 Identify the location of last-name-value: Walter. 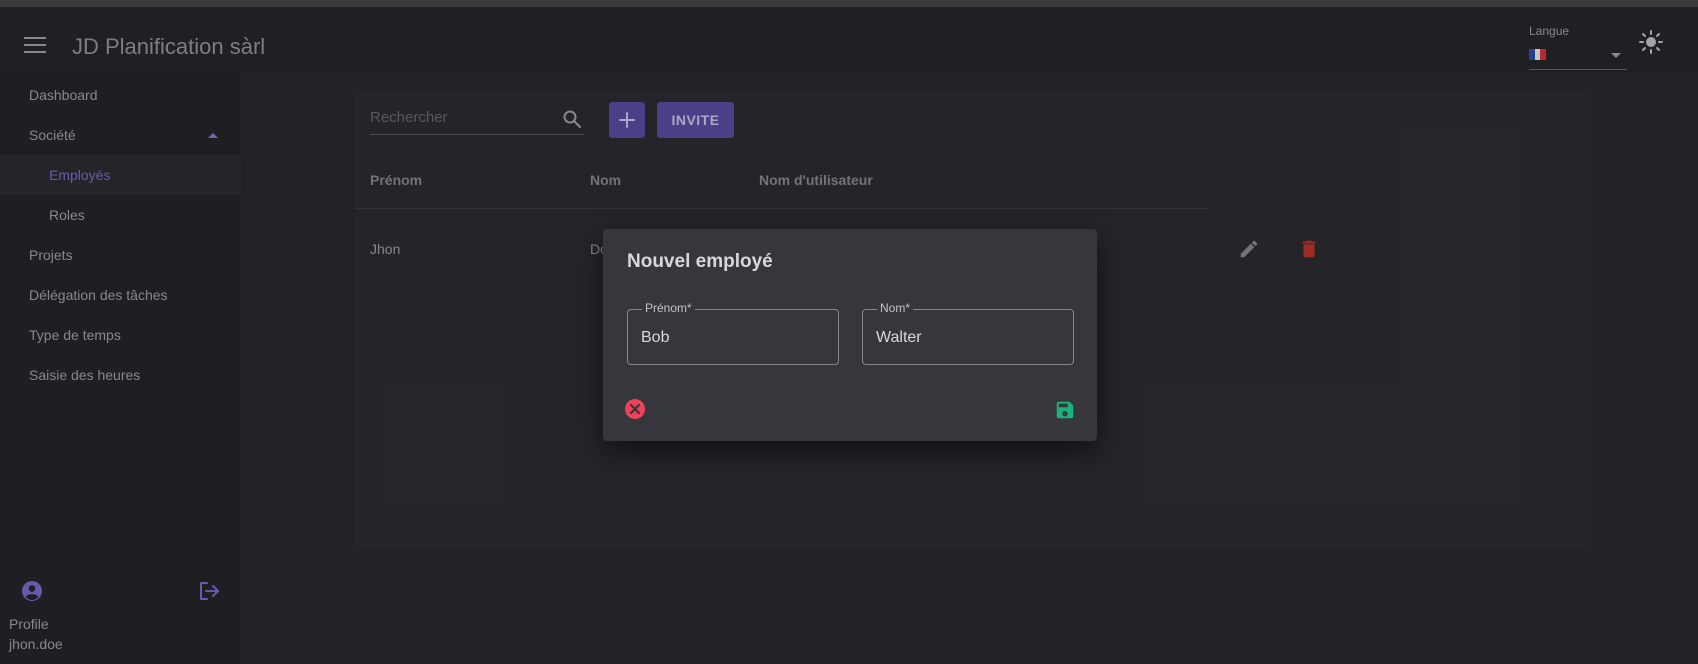
(899, 338).